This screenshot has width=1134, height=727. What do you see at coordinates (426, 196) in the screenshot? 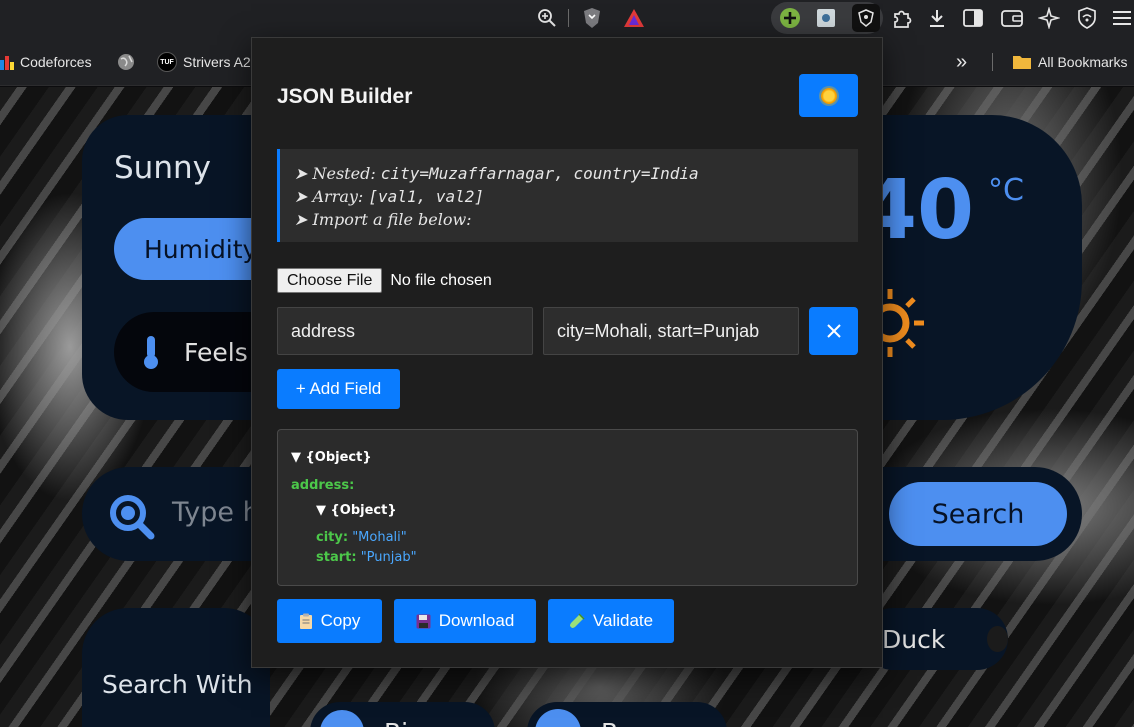
I see `help-array-code: [val1, val2]` at bounding box center [426, 196].